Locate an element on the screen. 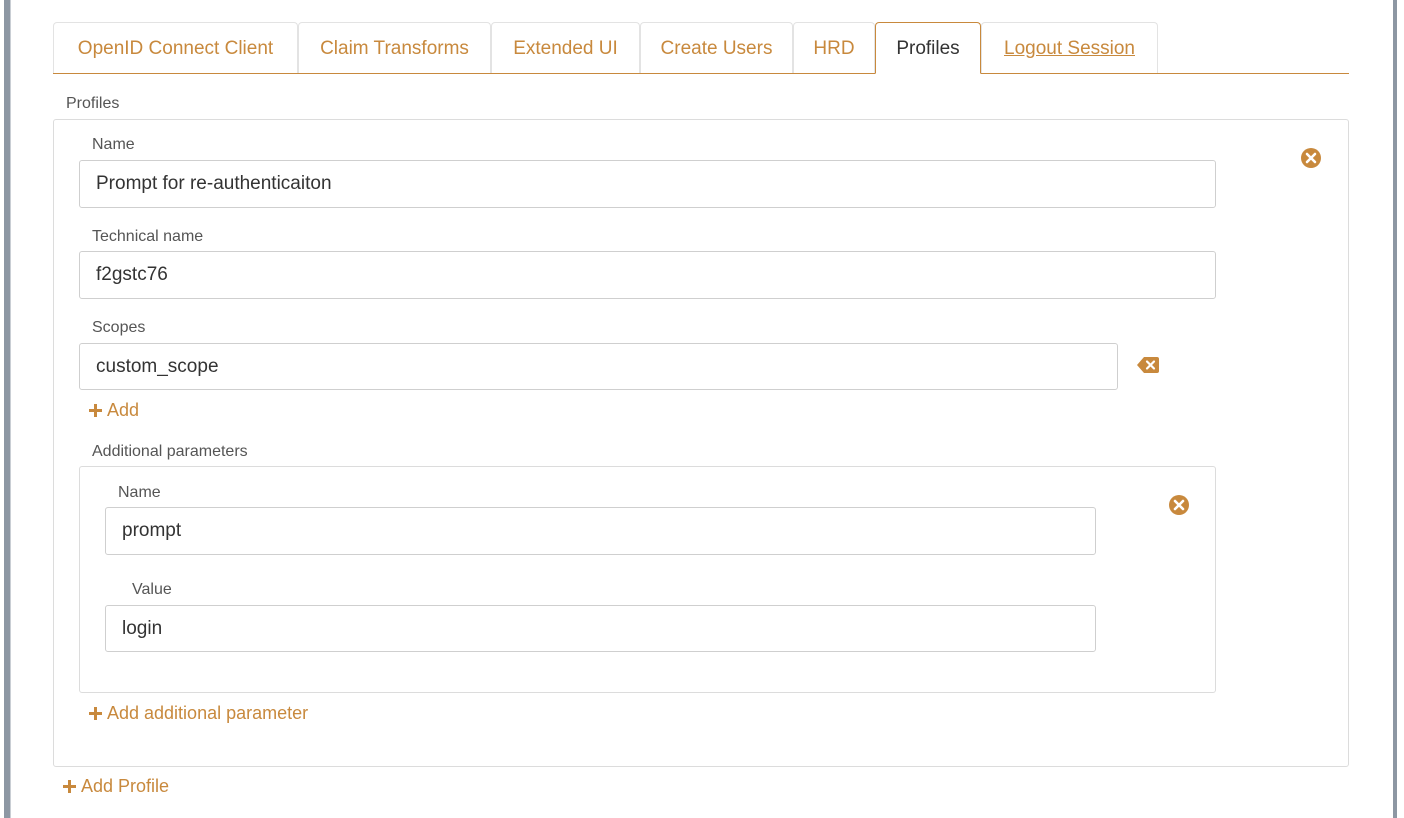 This screenshot has height=818, width=1404. parameter-value-label: Value is located at coordinates (152, 589).